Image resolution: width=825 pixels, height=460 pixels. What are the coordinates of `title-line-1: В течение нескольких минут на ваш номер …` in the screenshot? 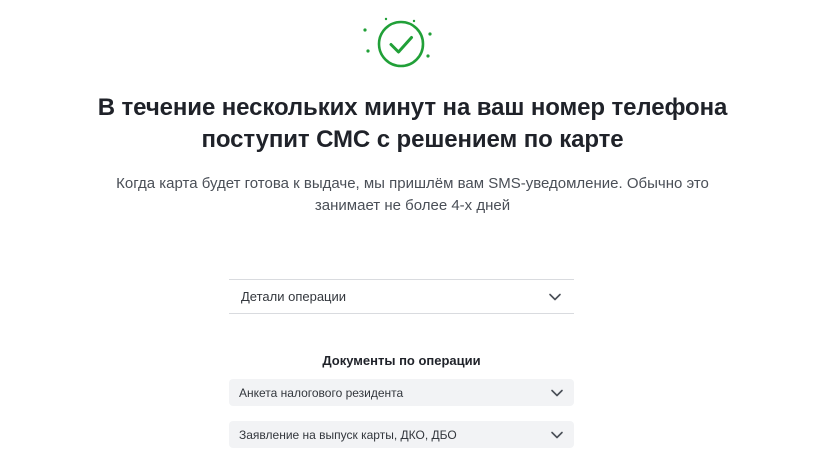 It's located at (412, 107).